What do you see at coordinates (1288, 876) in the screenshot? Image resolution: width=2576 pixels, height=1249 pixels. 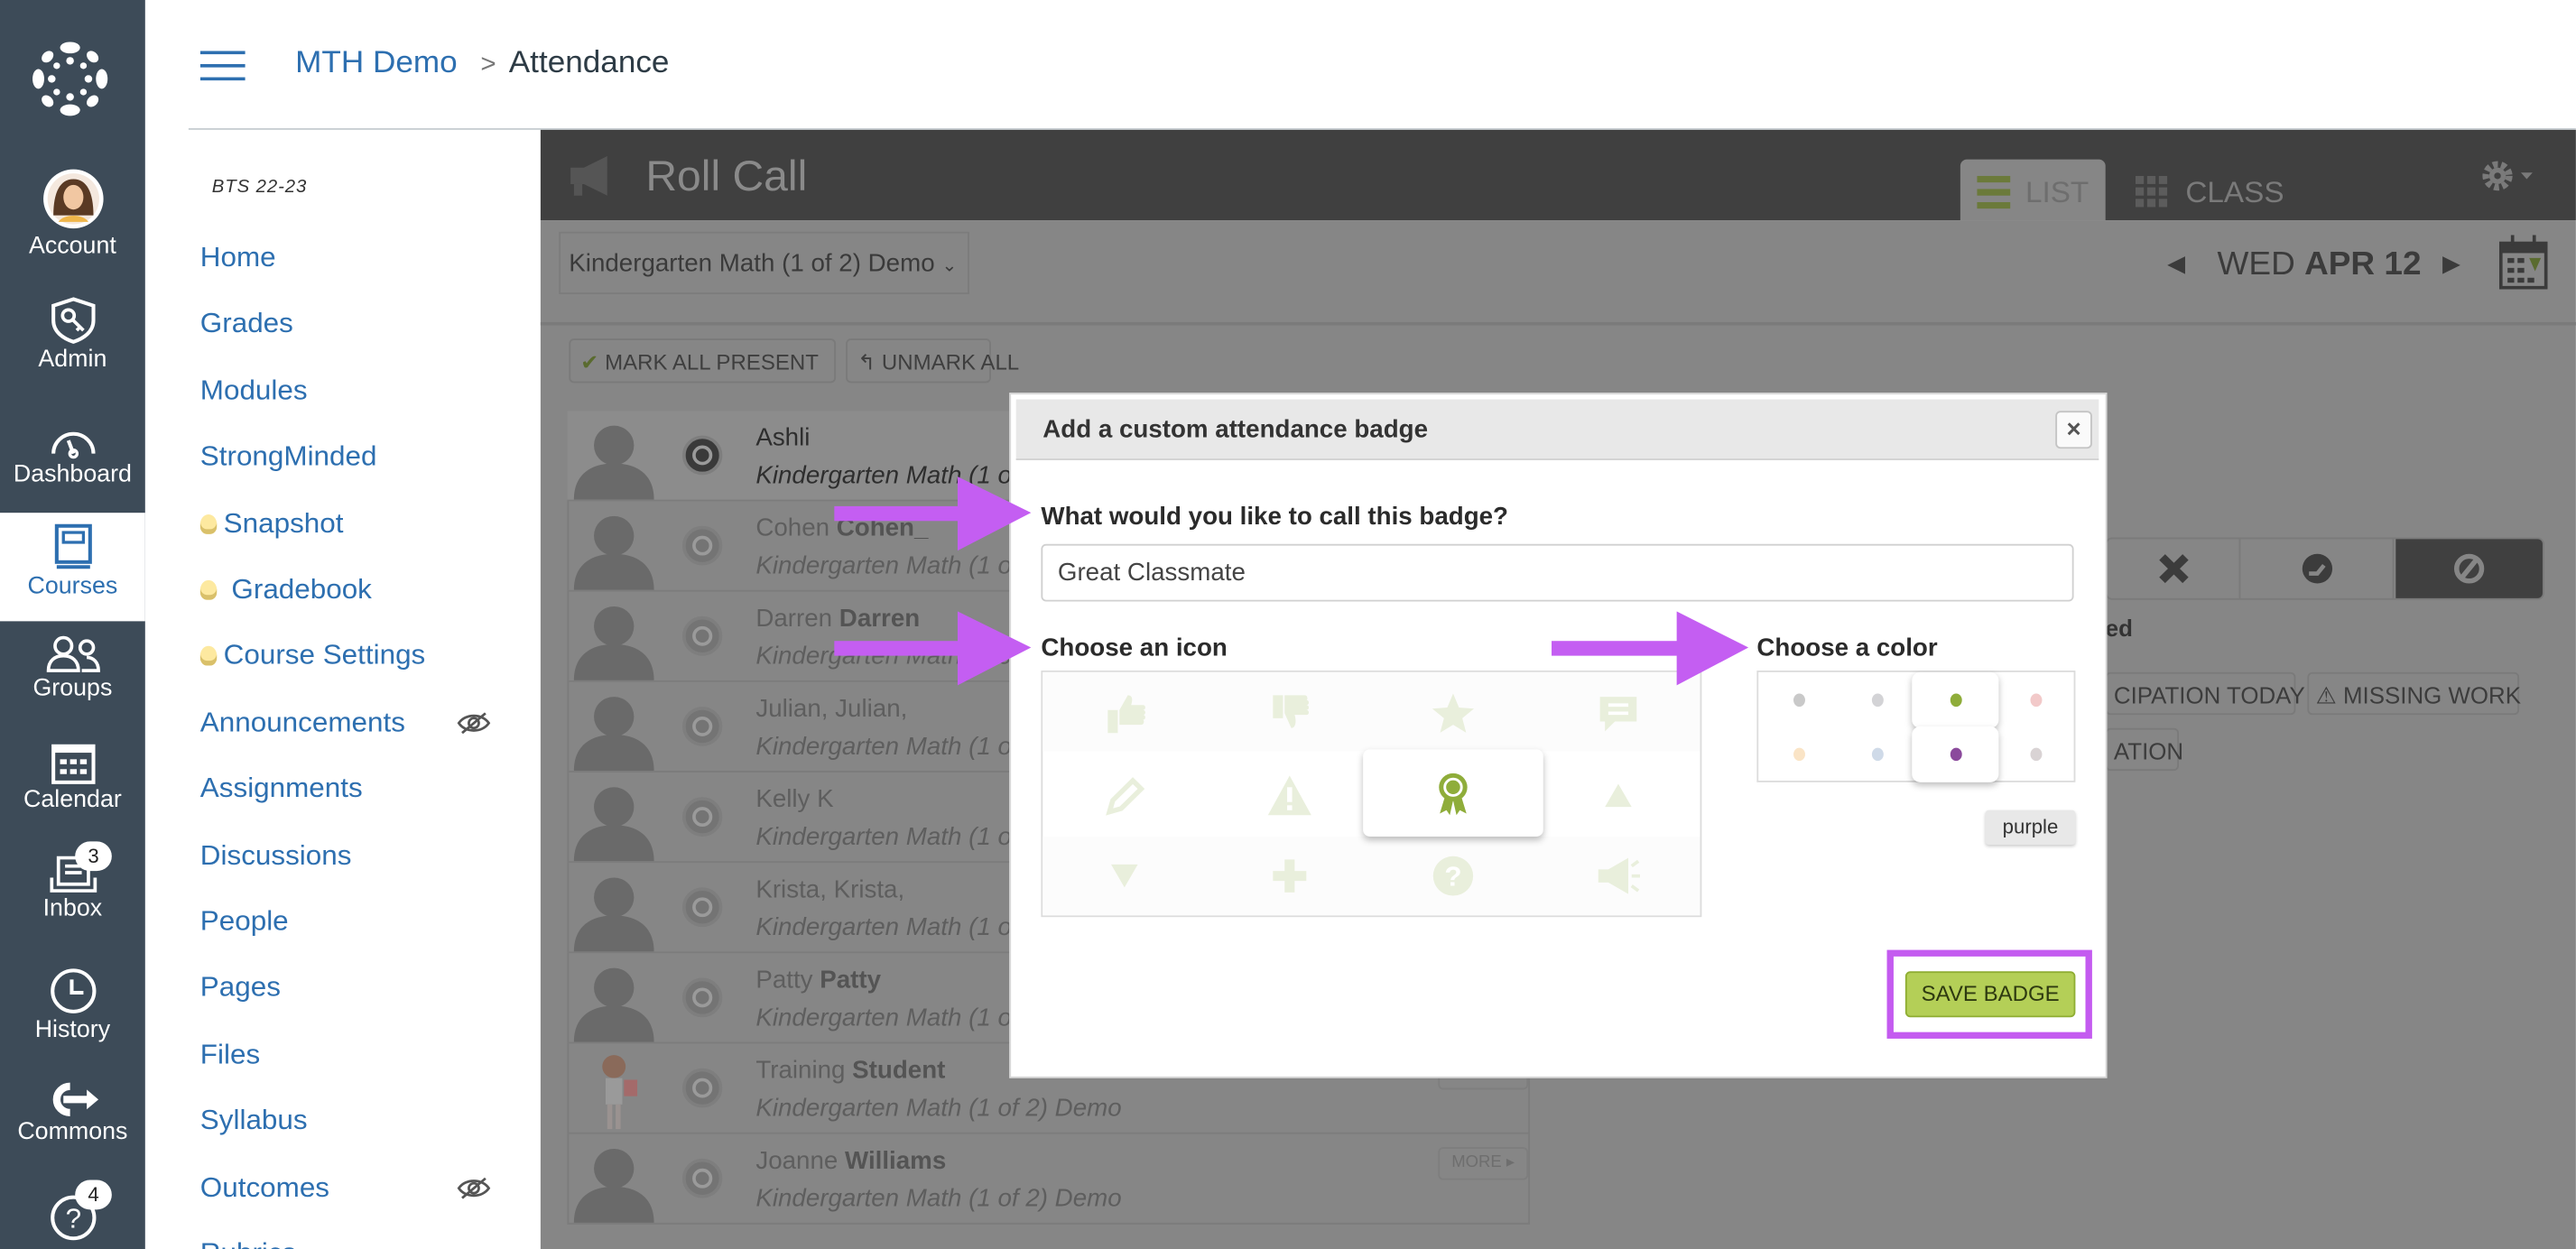 I see `icon-option-plus` at bounding box center [1288, 876].